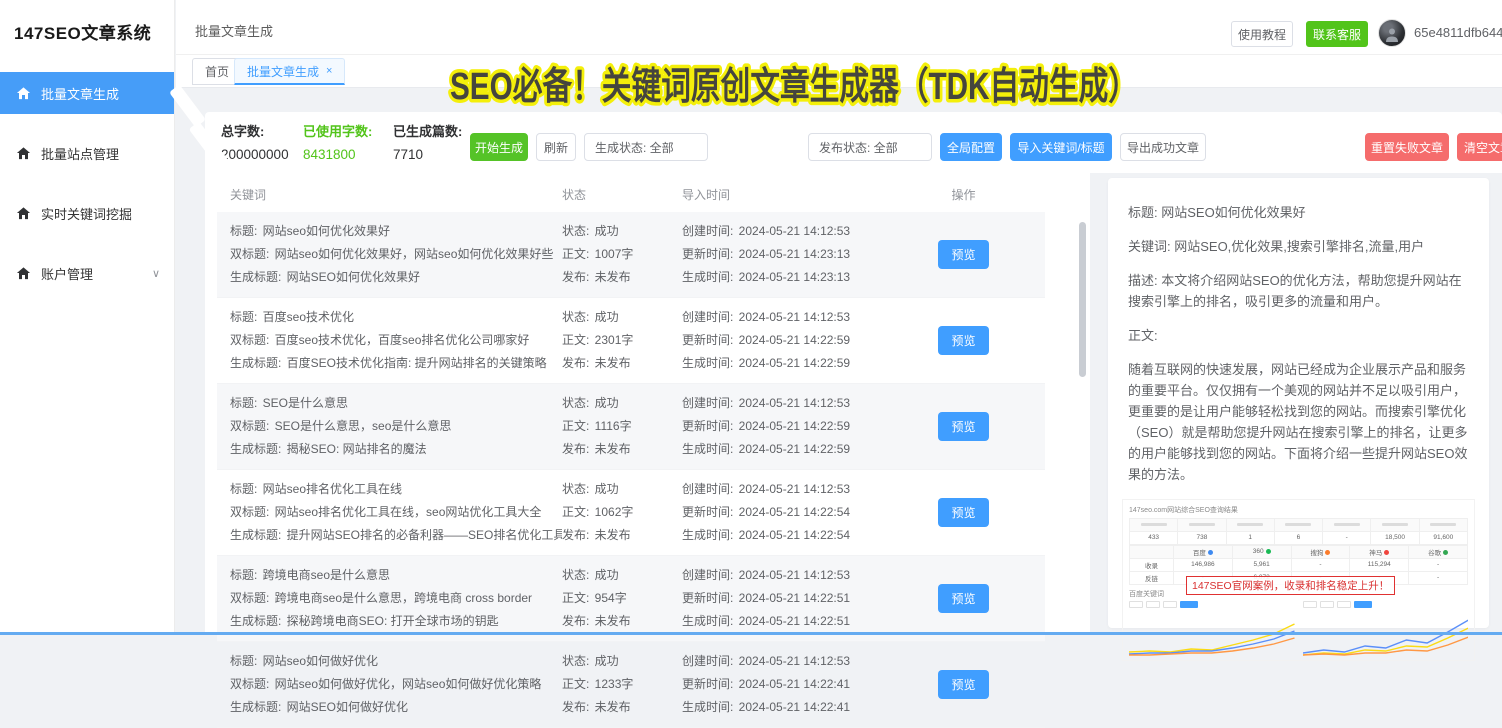 This screenshot has height=728, width=1502. Describe the element at coordinates (1061, 147) in the screenshot. I see `import-keywords-button: 导入关键词/标题` at that location.